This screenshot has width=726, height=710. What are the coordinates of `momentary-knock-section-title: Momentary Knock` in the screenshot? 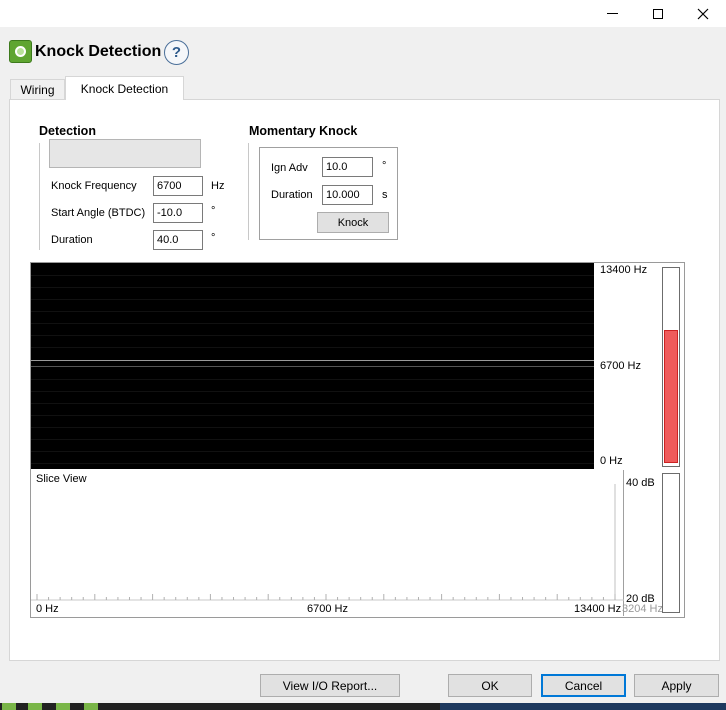 It's located at (303, 131).